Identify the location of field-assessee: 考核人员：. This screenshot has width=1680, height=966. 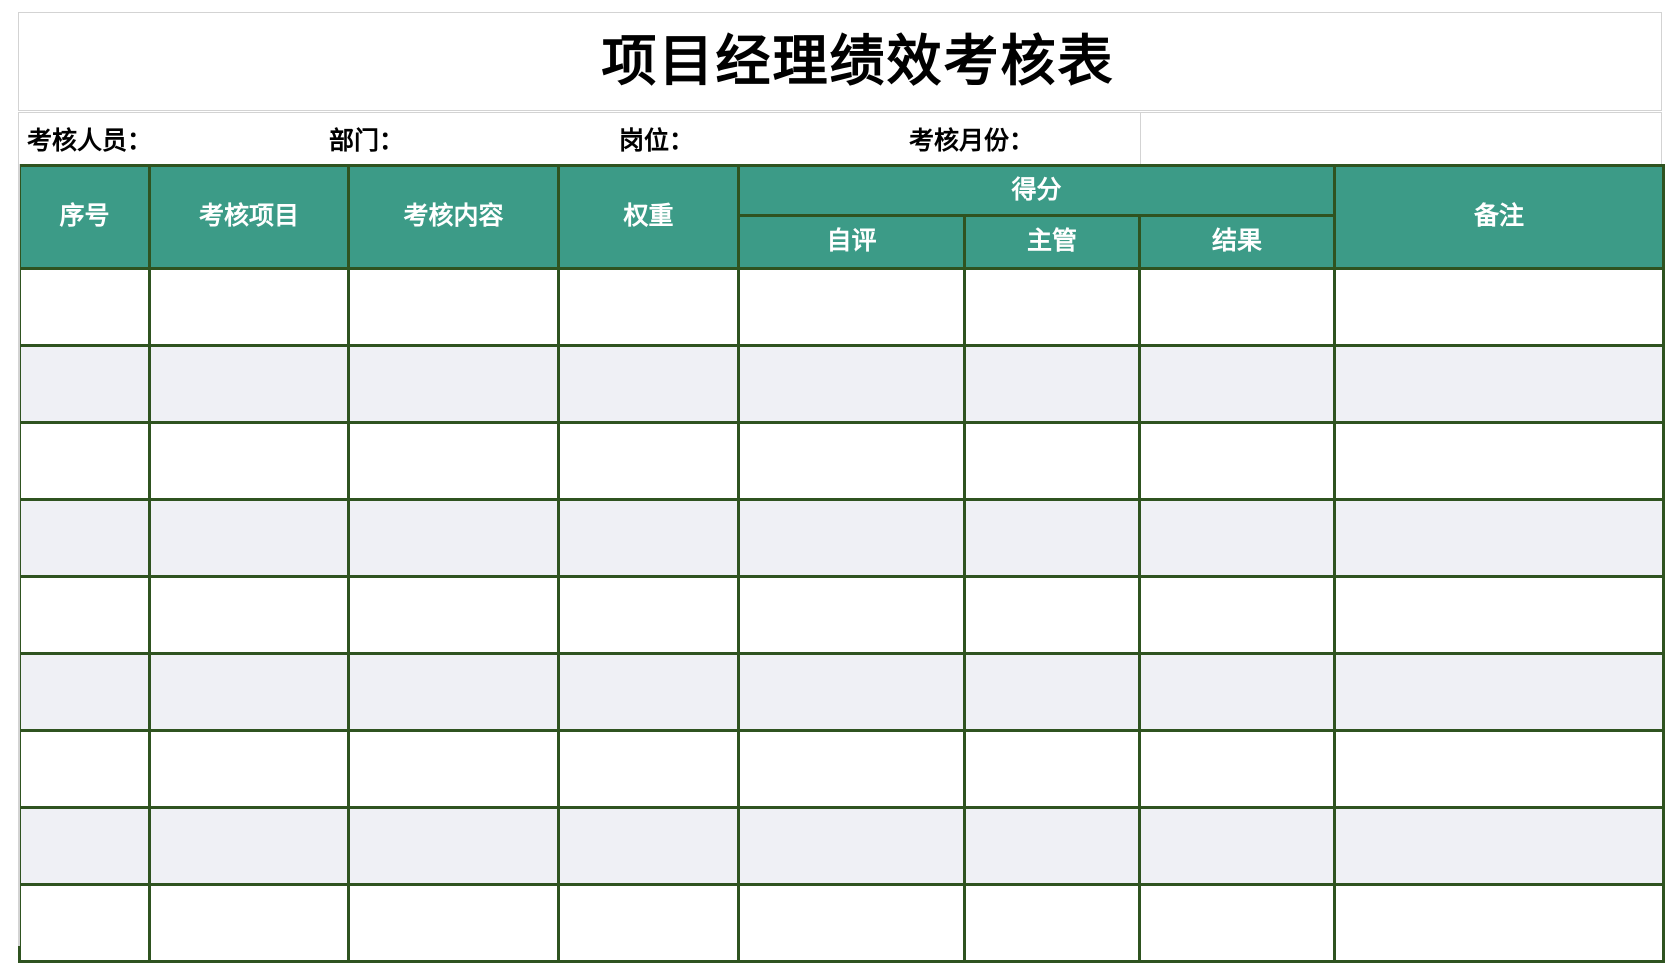
(89, 138).